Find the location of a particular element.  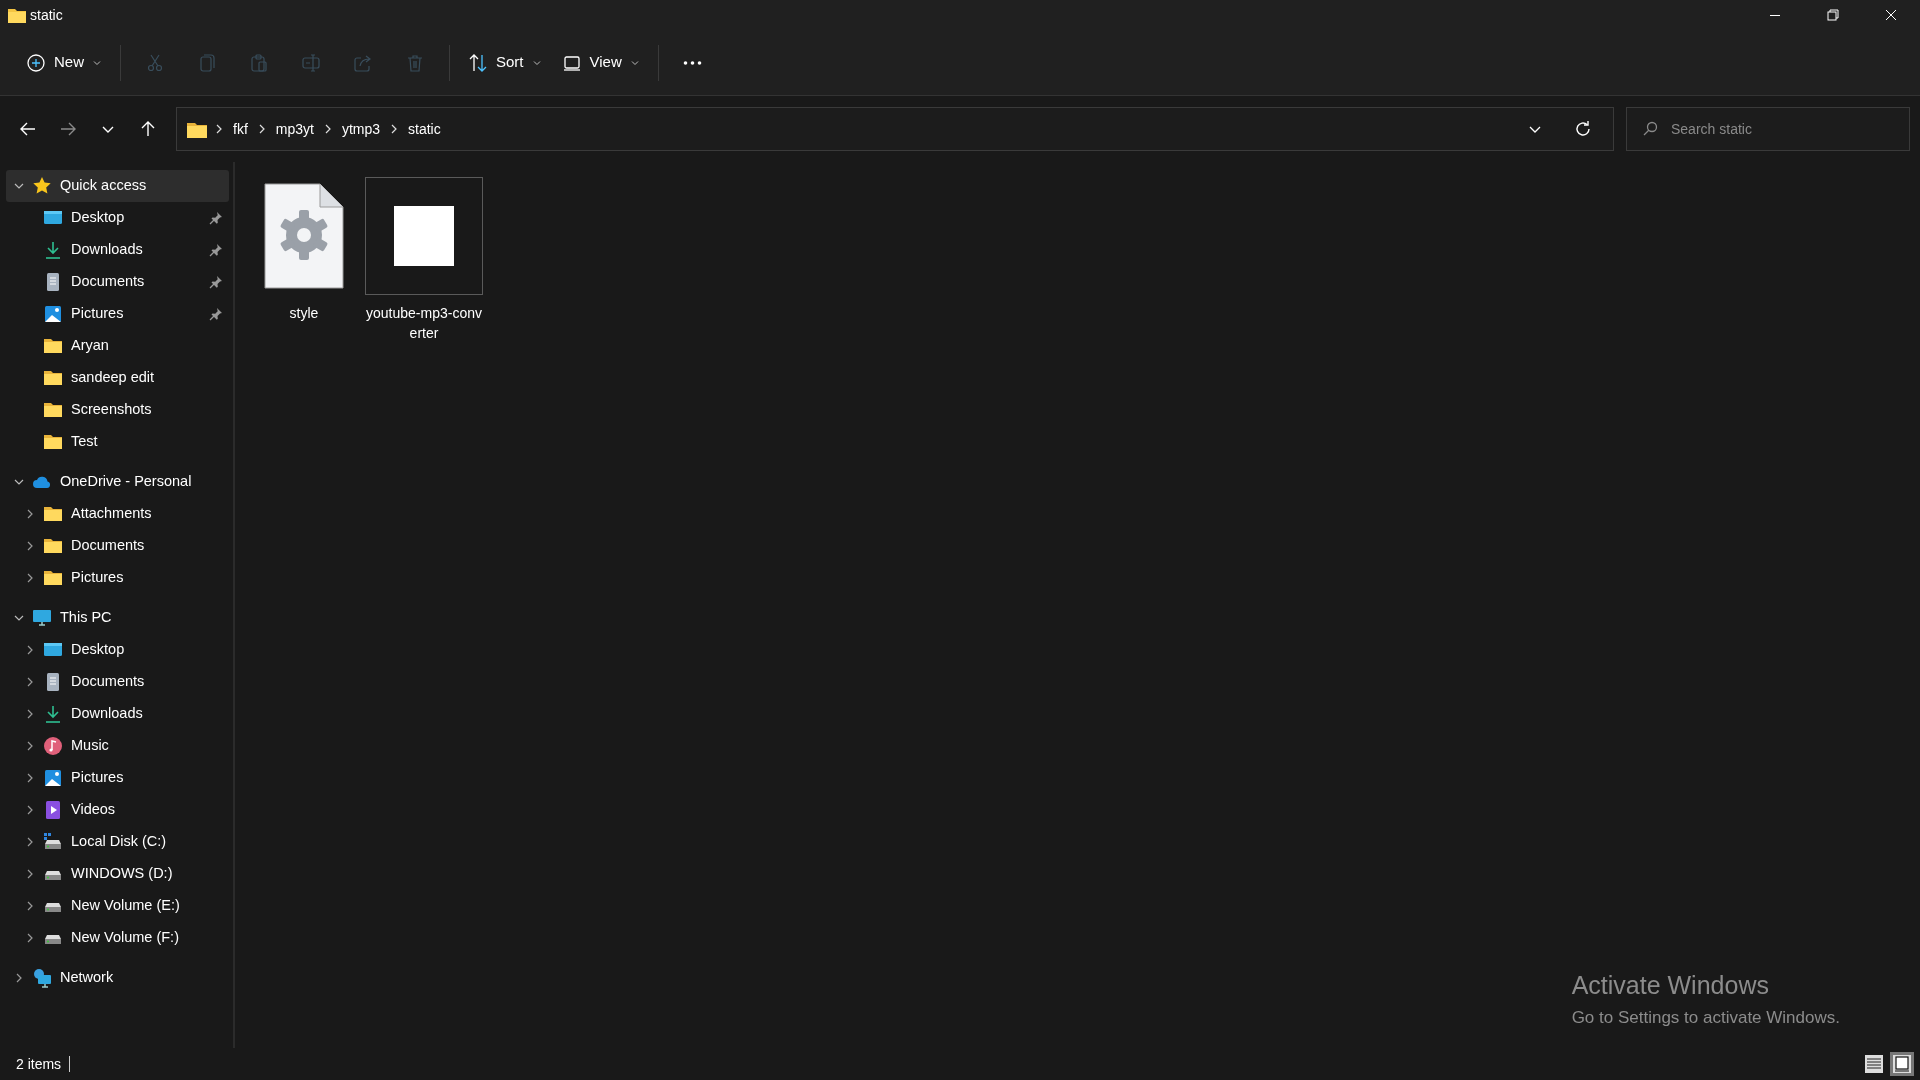

breadcrumb: fkf is located at coordinates (240, 129).